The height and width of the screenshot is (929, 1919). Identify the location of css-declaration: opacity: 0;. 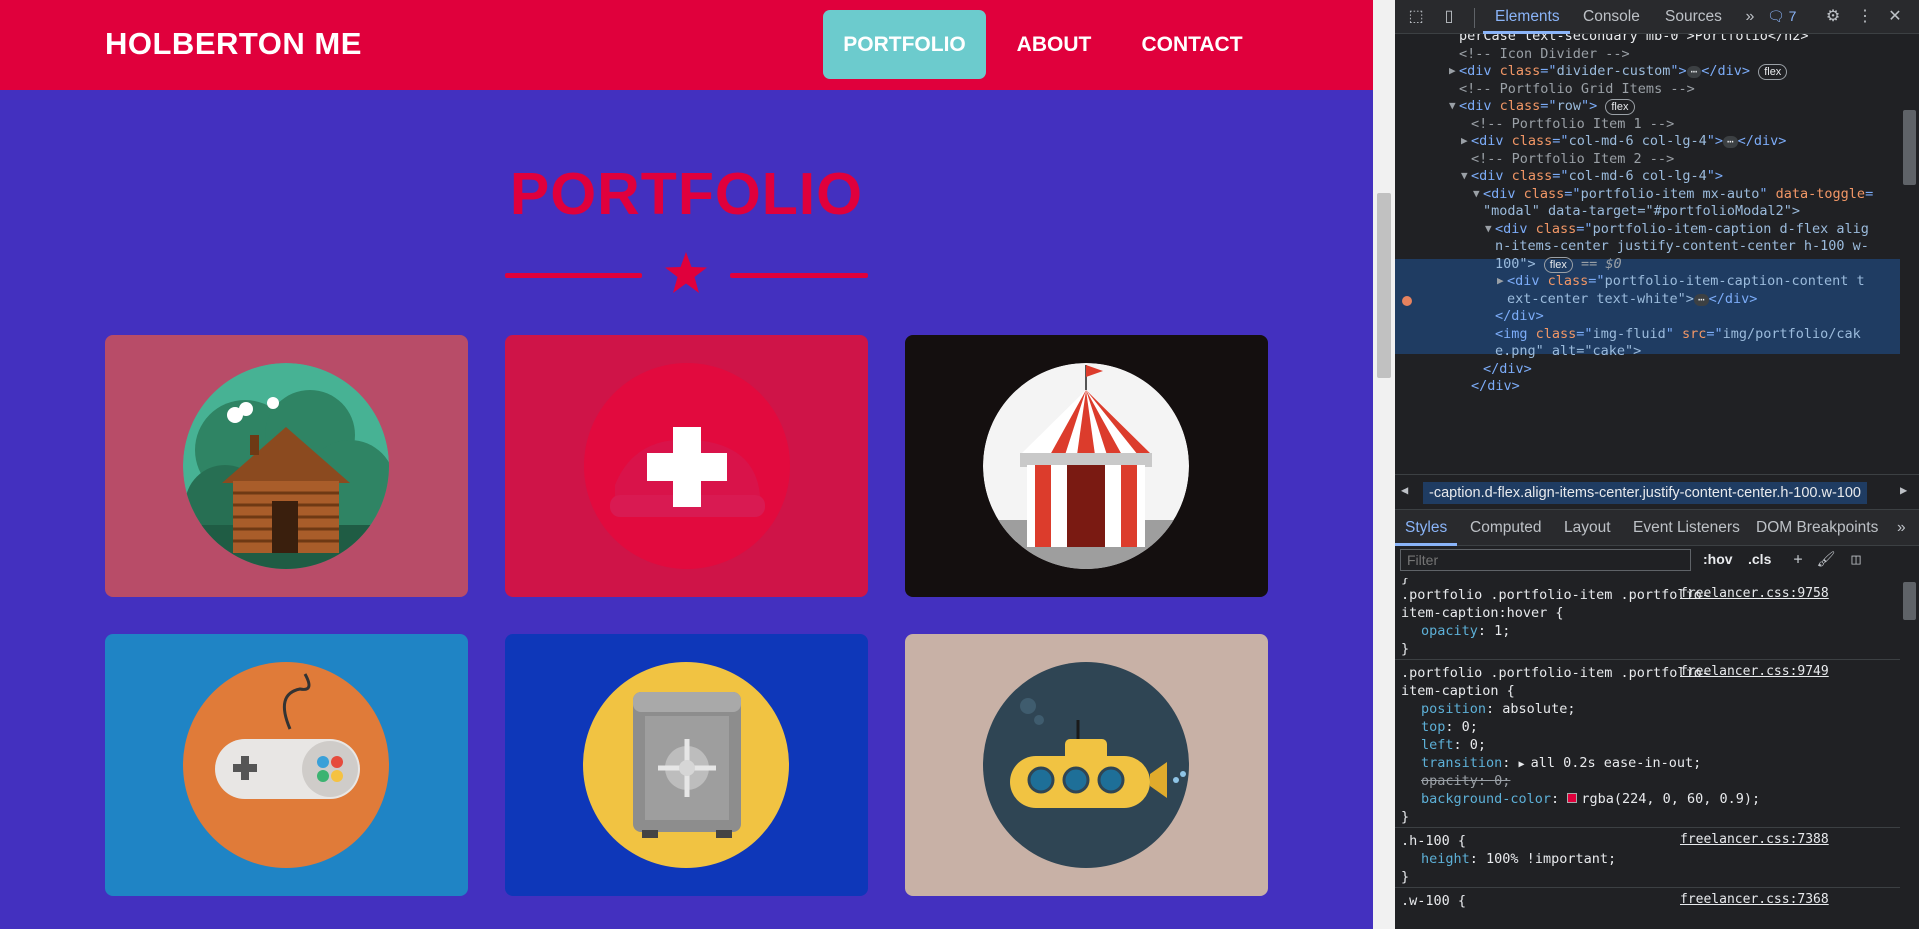
(1465, 781).